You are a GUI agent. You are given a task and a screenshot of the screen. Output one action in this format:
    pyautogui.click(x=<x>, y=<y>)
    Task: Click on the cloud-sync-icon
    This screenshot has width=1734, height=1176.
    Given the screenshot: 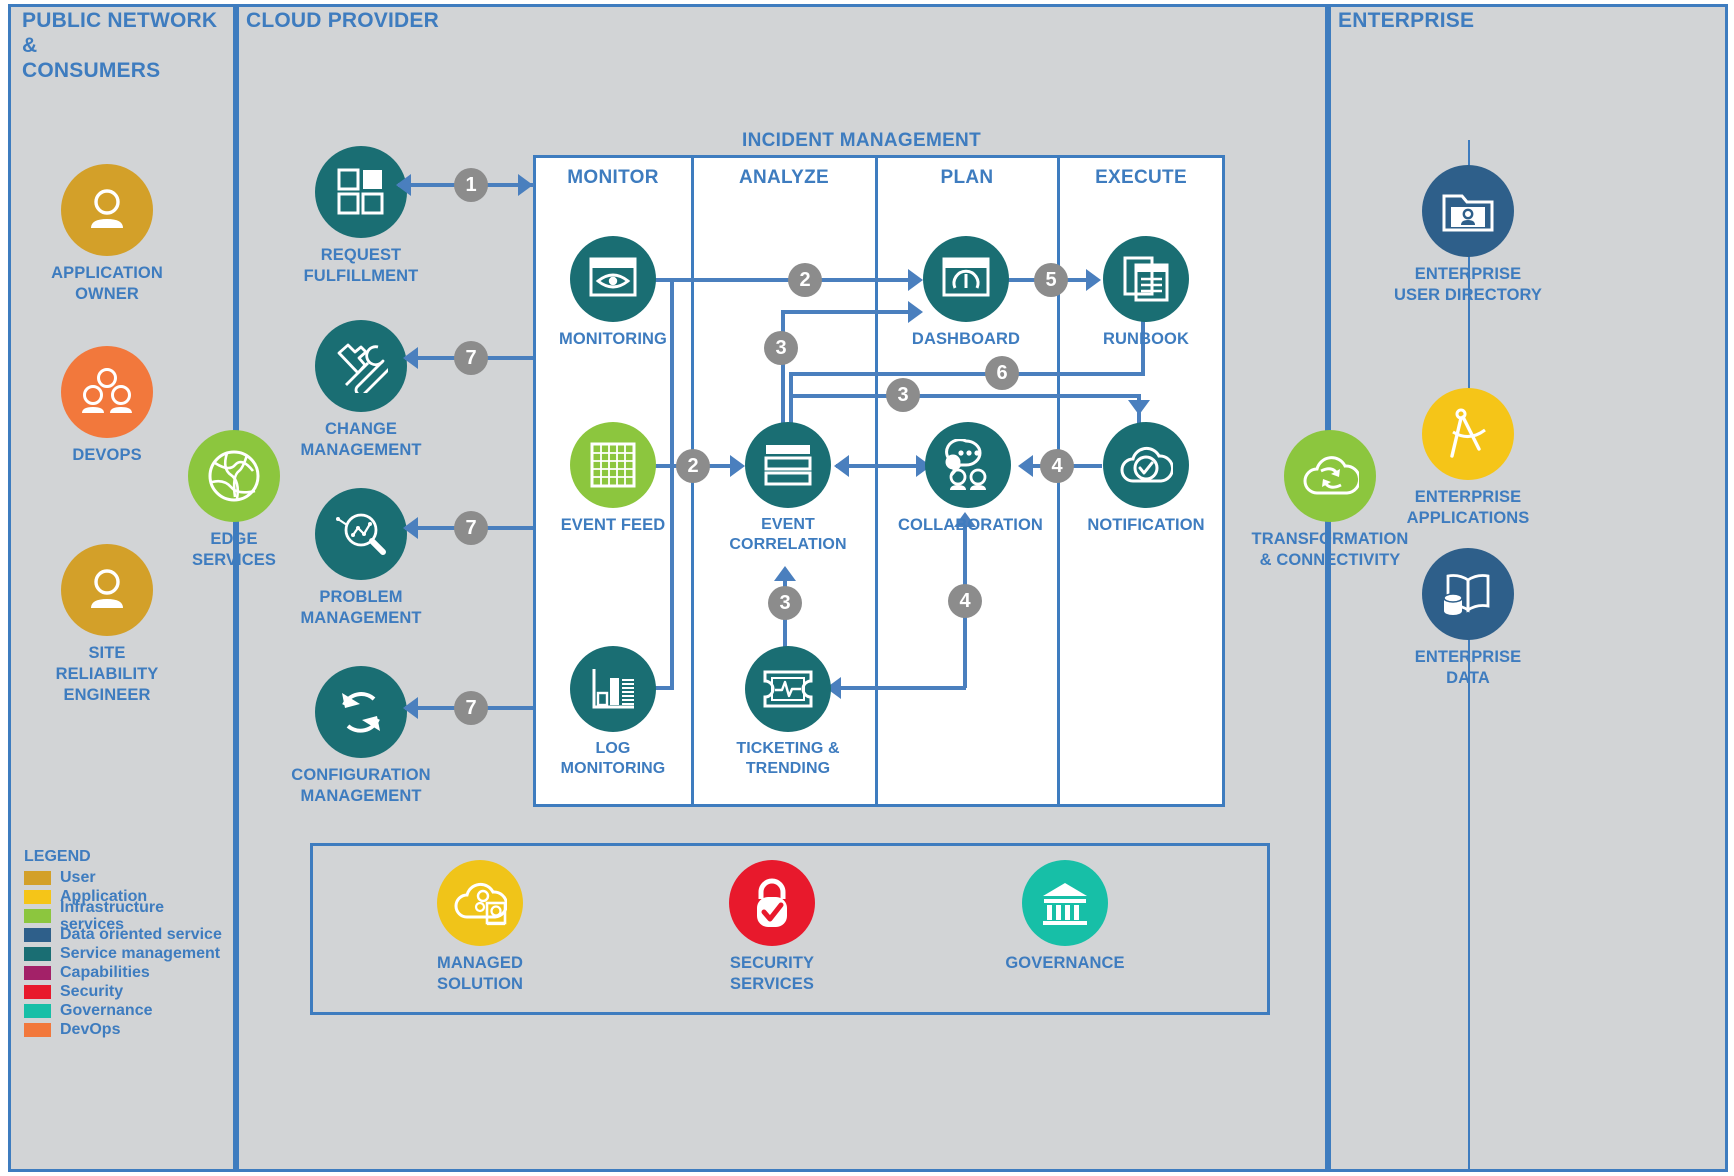 What is the action you would take?
    pyautogui.click(x=1330, y=476)
    